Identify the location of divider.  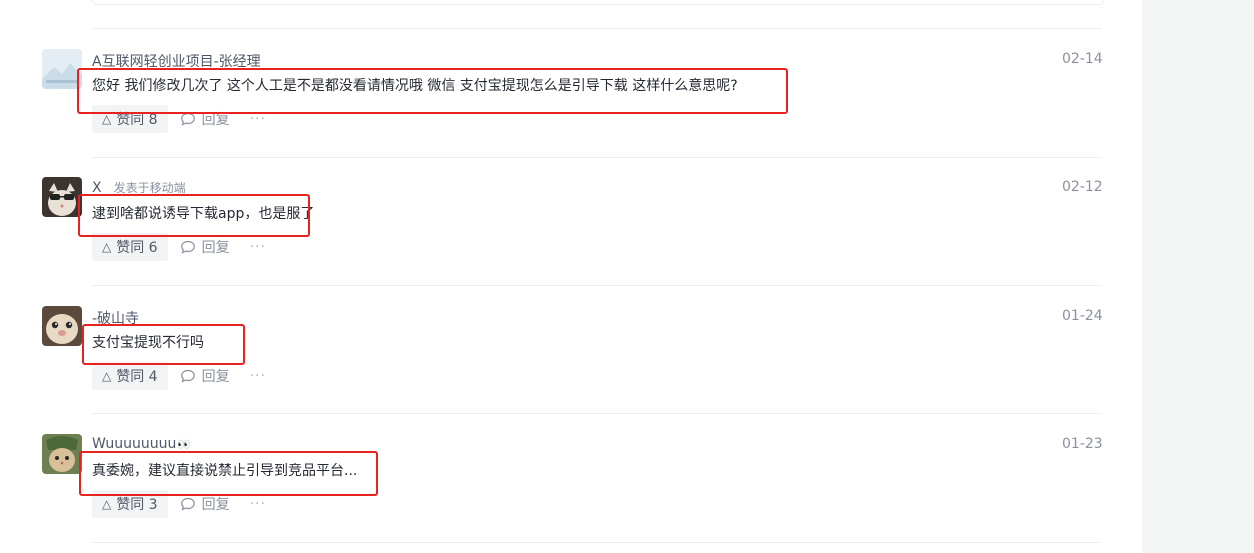
(597, 542).